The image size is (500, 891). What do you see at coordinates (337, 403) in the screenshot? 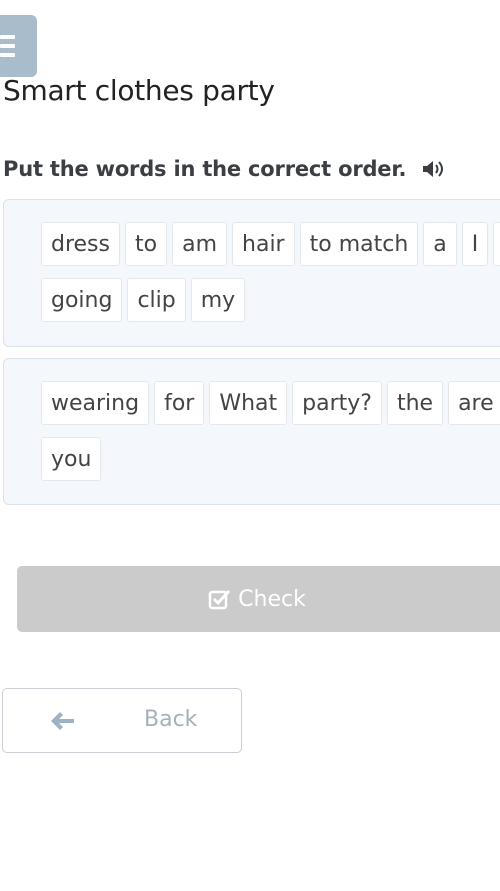
I see `word-chip: party?` at bounding box center [337, 403].